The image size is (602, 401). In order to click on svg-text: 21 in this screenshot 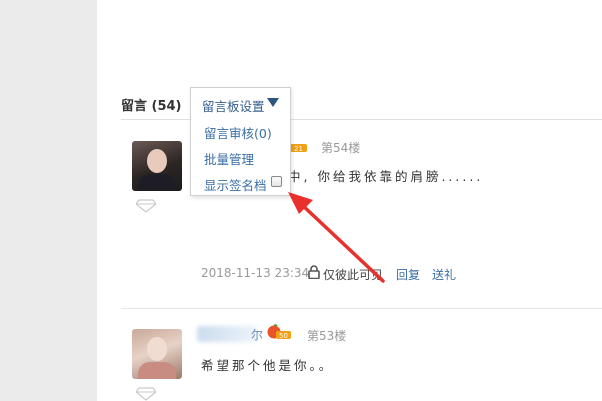, I will do `click(298, 149)`.